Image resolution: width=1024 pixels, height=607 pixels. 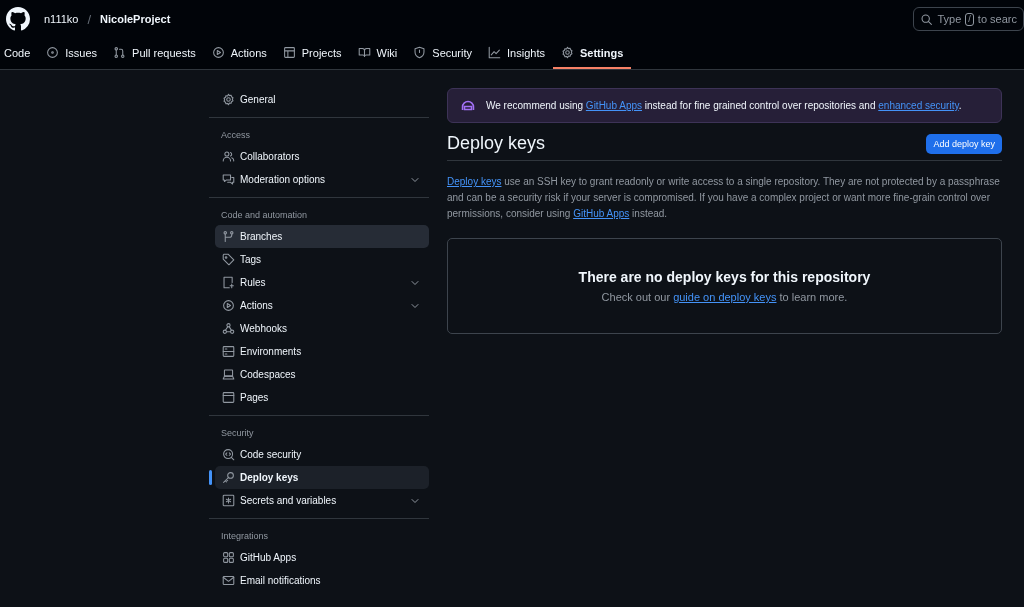 What do you see at coordinates (228, 374) in the screenshot?
I see `laptop-icon` at bounding box center [228, 374].